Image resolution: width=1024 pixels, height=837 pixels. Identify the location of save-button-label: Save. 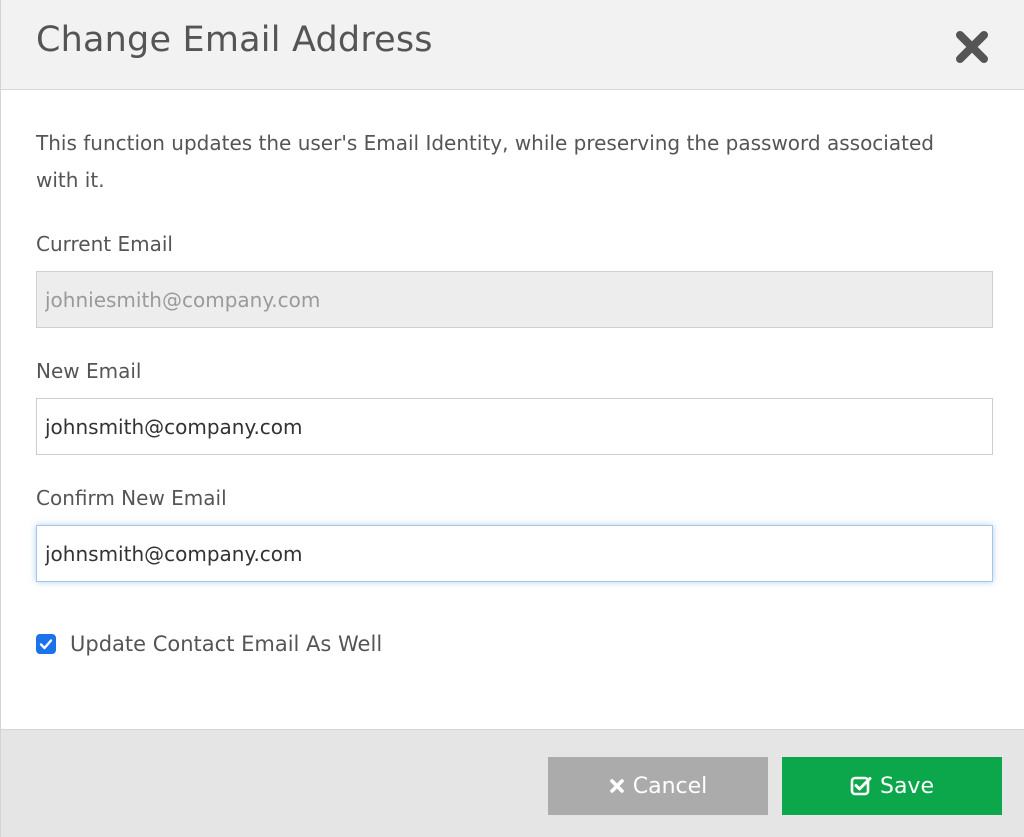
(906, 786).